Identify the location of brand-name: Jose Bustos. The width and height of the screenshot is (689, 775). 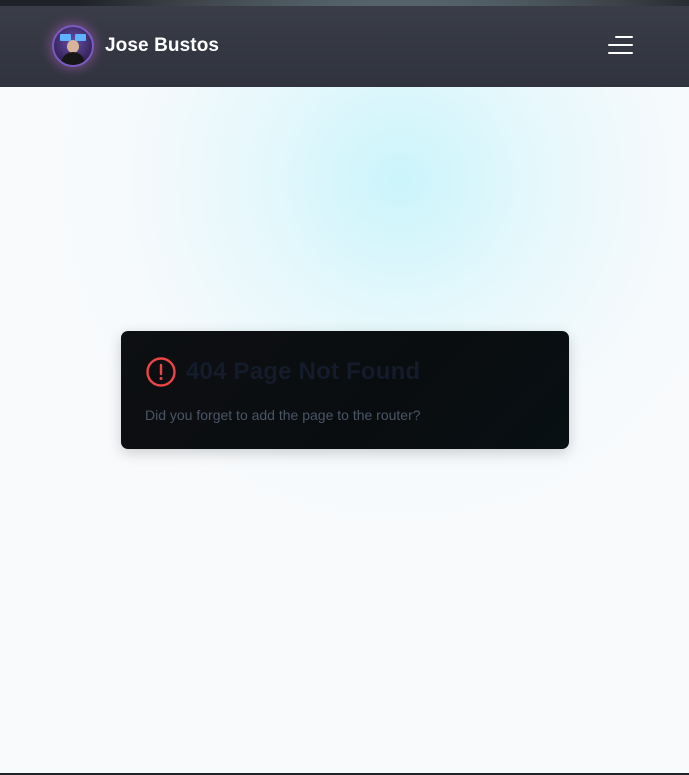
(162, 45).